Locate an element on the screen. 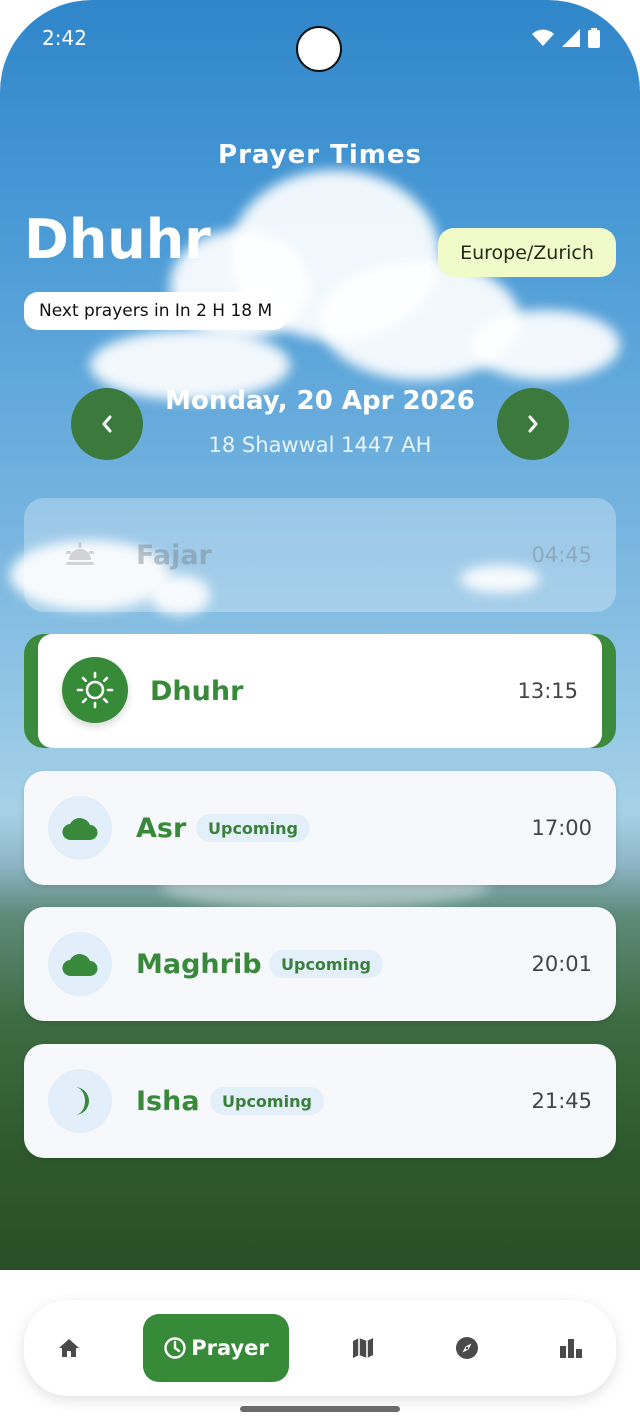 The width and height of the screenshot is (640, 1428). battery-icon is located at coordinates (594, 38).